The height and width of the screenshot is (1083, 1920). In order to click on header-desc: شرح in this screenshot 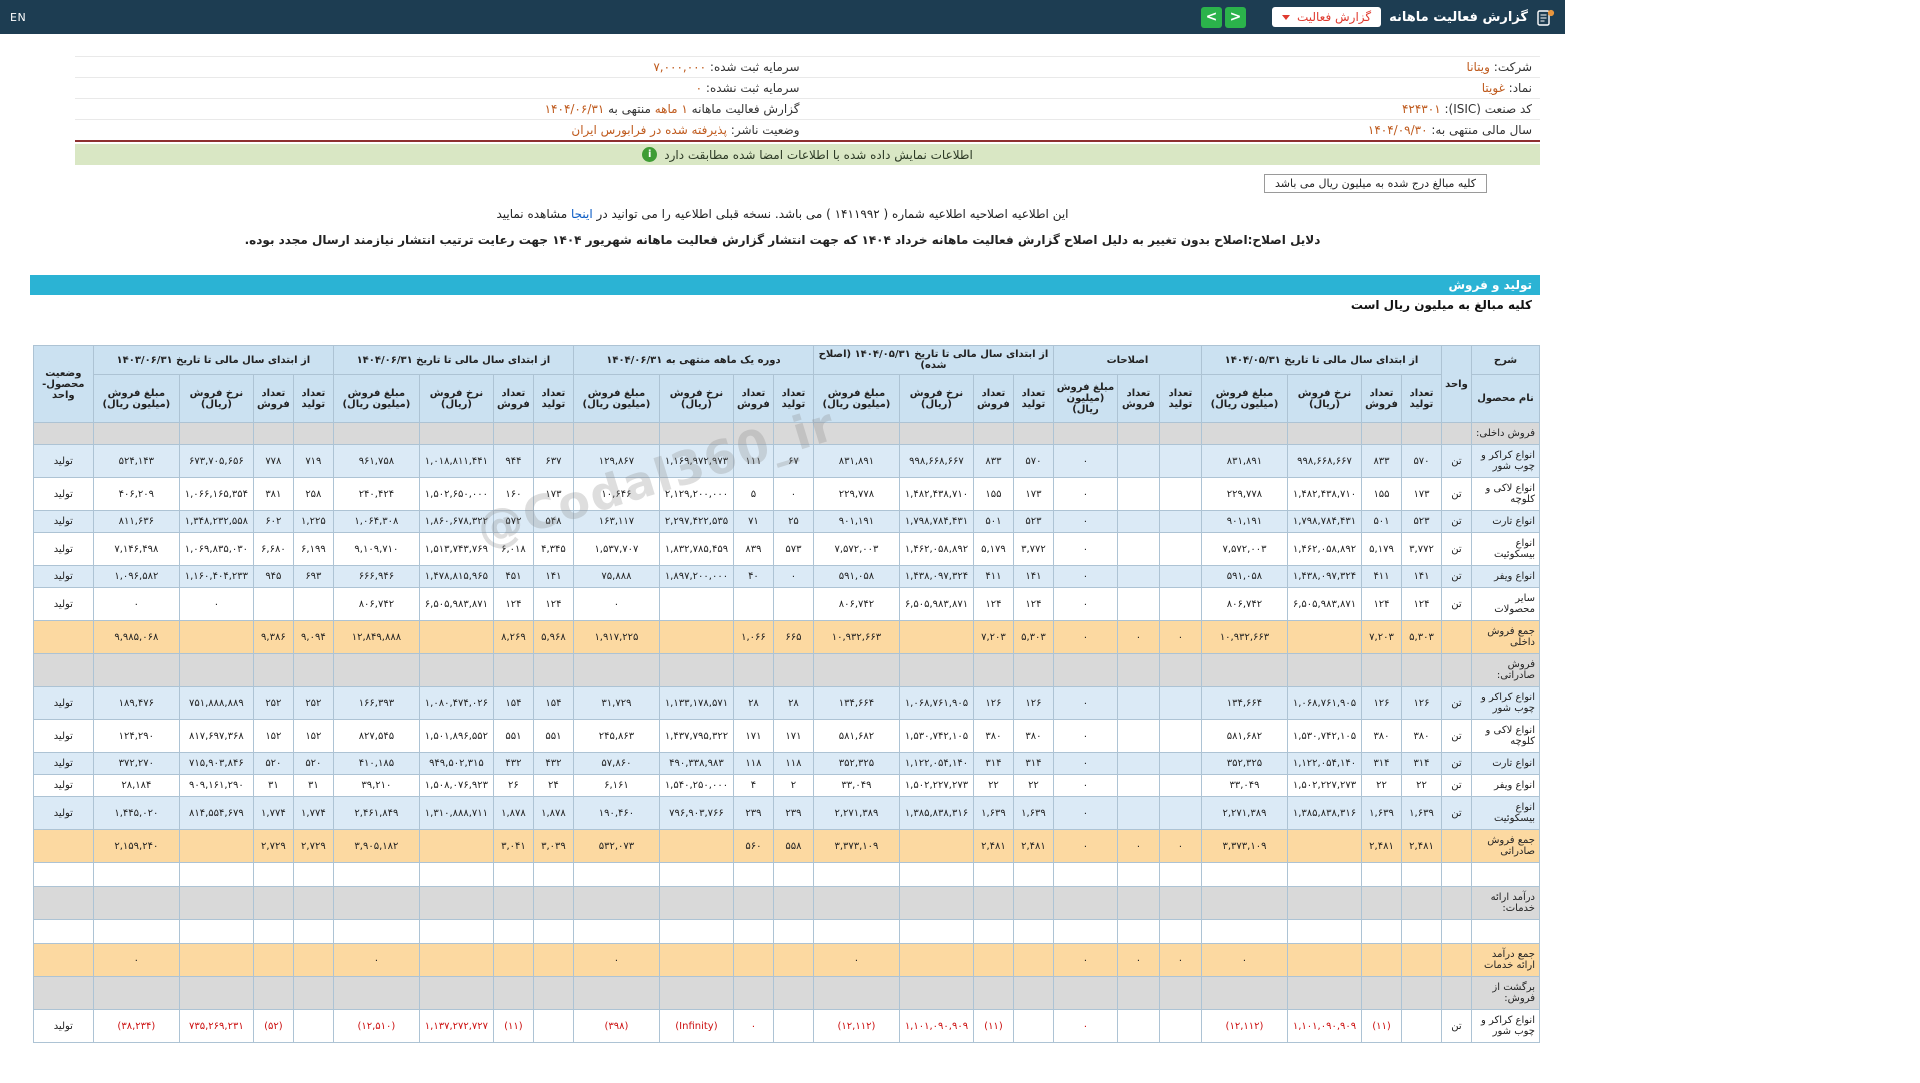, I will do `click(1505, 360)`.